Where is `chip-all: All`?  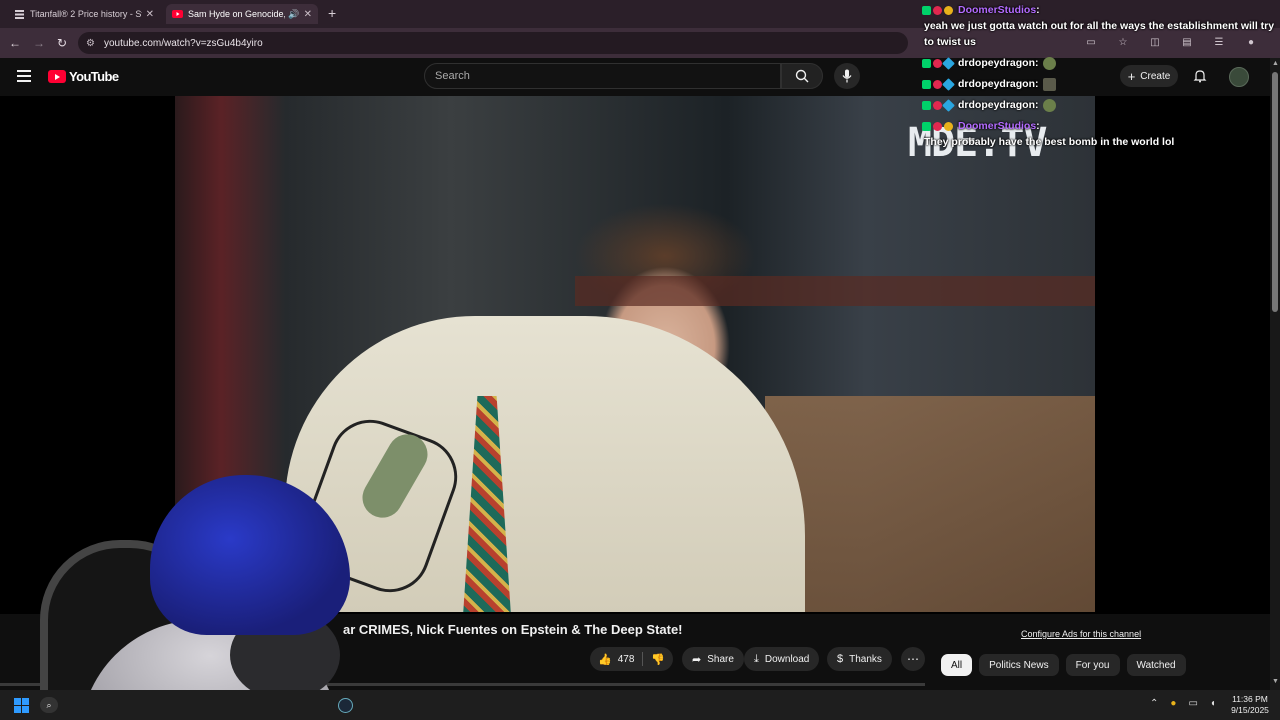
chip-all: All is located at coordinates (957, 665).